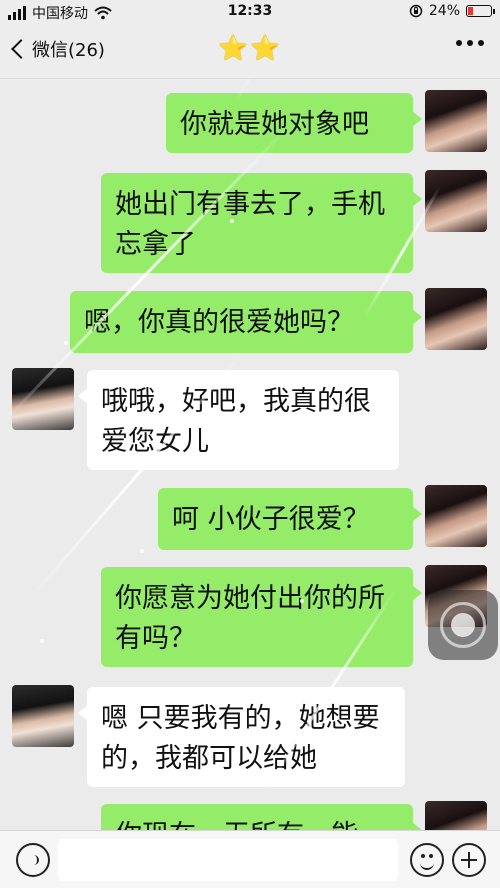  What do you see at coordinates (250, 12) in the screenshot?
I see `status-bar: 中国移动 12:33 24%` at bounding box center [250, 12].